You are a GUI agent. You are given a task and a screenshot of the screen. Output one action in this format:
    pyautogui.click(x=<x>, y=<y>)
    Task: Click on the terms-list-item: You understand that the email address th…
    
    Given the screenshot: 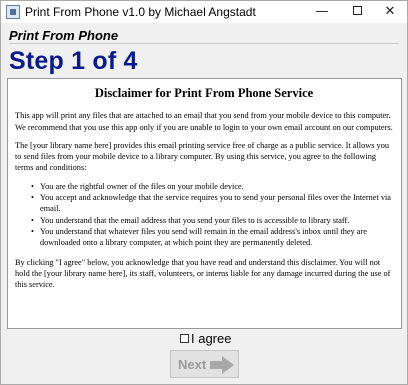 What is the action you would take?
    pyautogui.click(x=212, y=221)
    